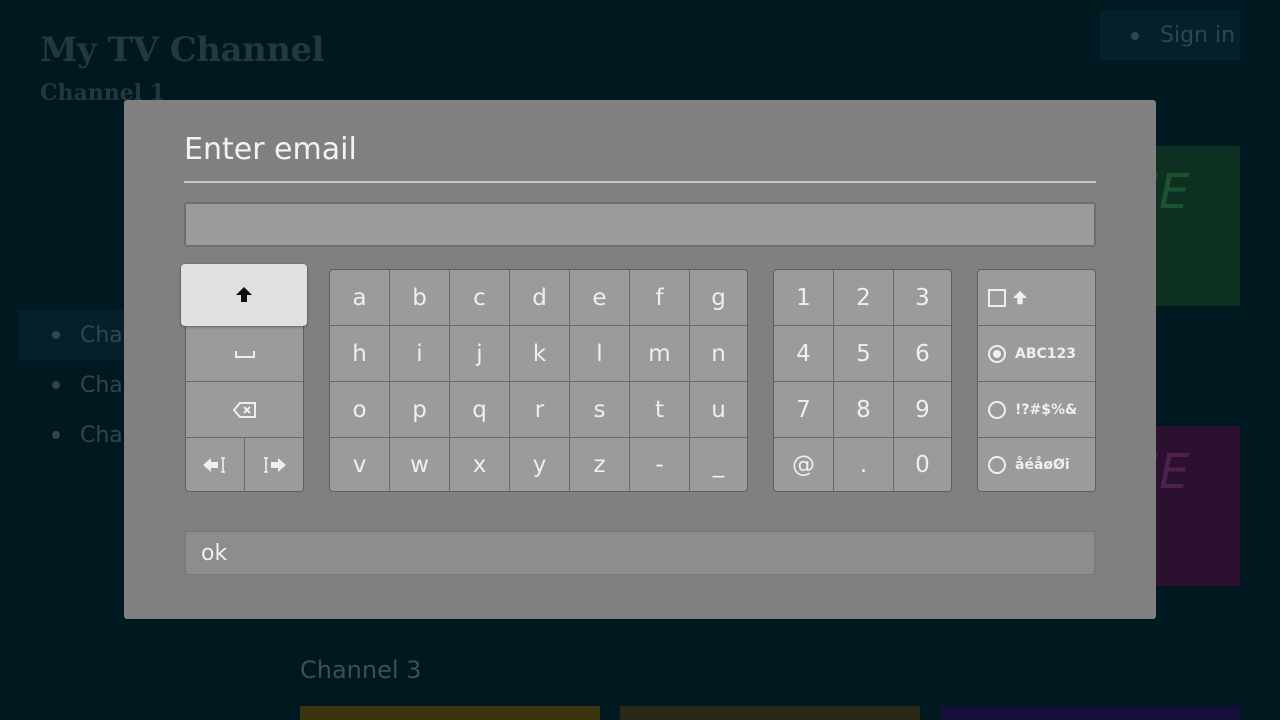 The image size is (1280, 720). I want to click on letter-key: o, so click(360, 410).